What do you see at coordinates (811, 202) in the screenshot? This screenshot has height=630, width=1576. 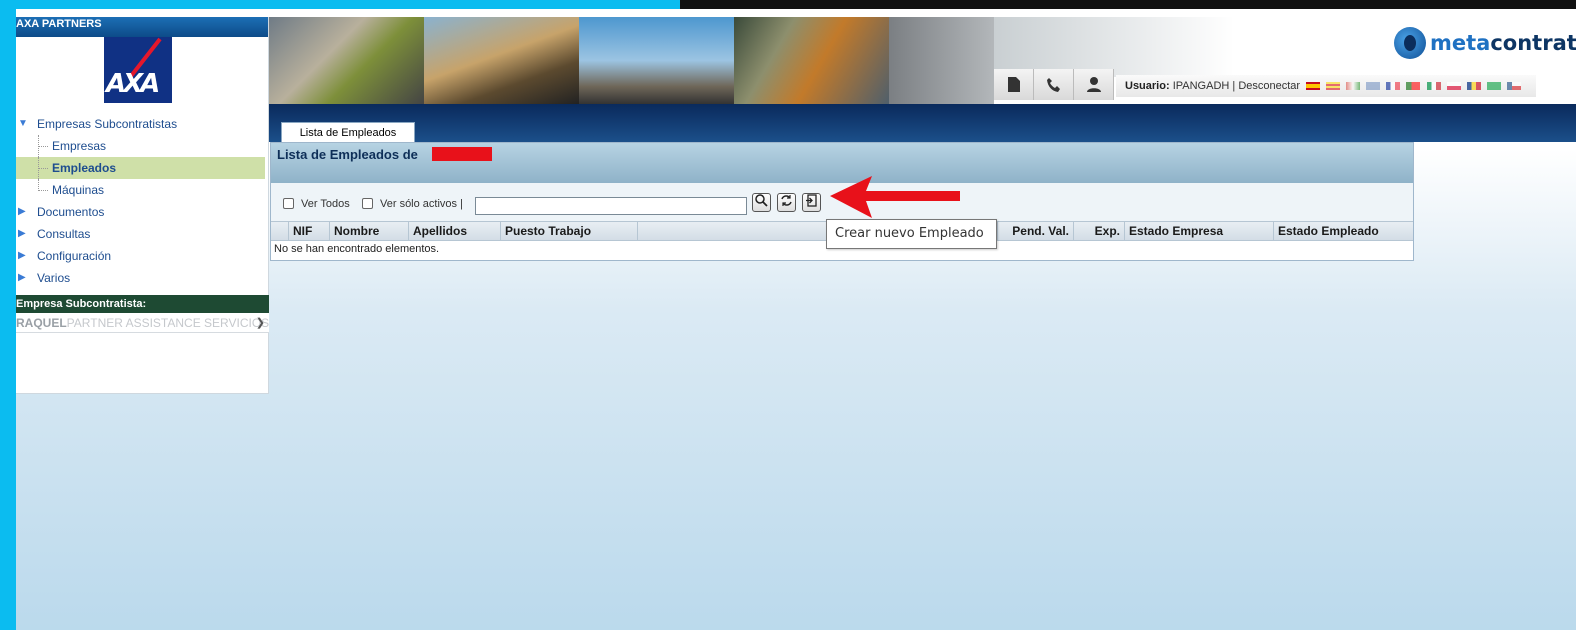 I see `new-employee-icon` at bounding box center [811, 202].